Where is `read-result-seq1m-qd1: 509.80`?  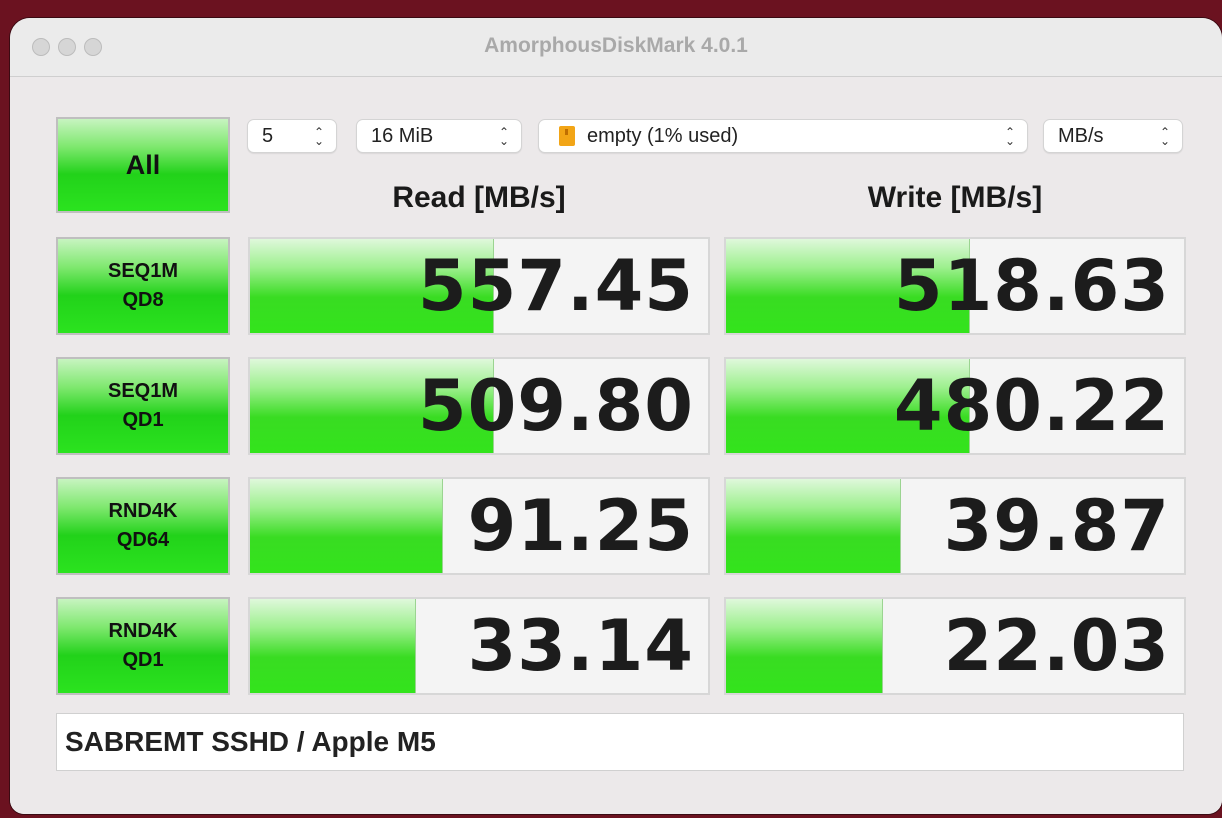
read-result-seq1m-qd1: 509.80 is located at coordinates (479, 406).